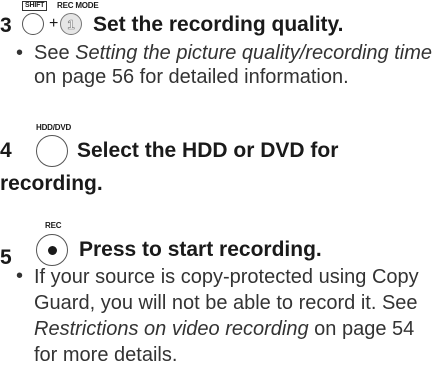 The image size is (440, 381). I want to click on step-3-number: 3, so click(6, 25).